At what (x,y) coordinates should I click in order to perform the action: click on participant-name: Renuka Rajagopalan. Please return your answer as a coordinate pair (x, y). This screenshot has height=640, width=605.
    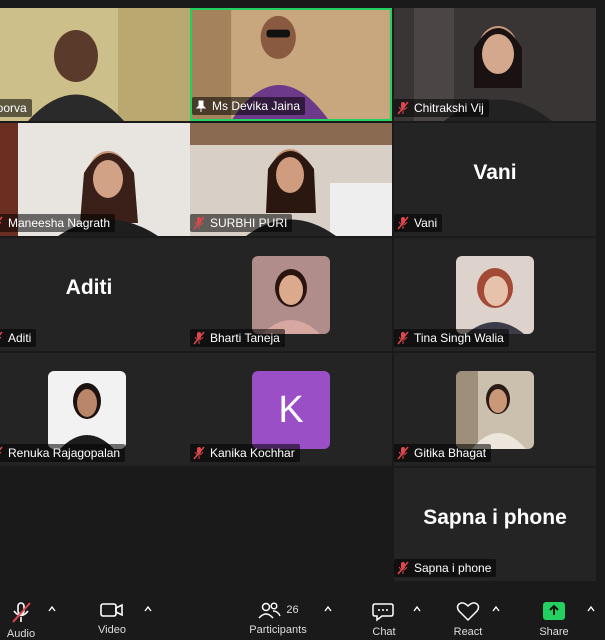
    Looking at the image, I should click on (64, 453).